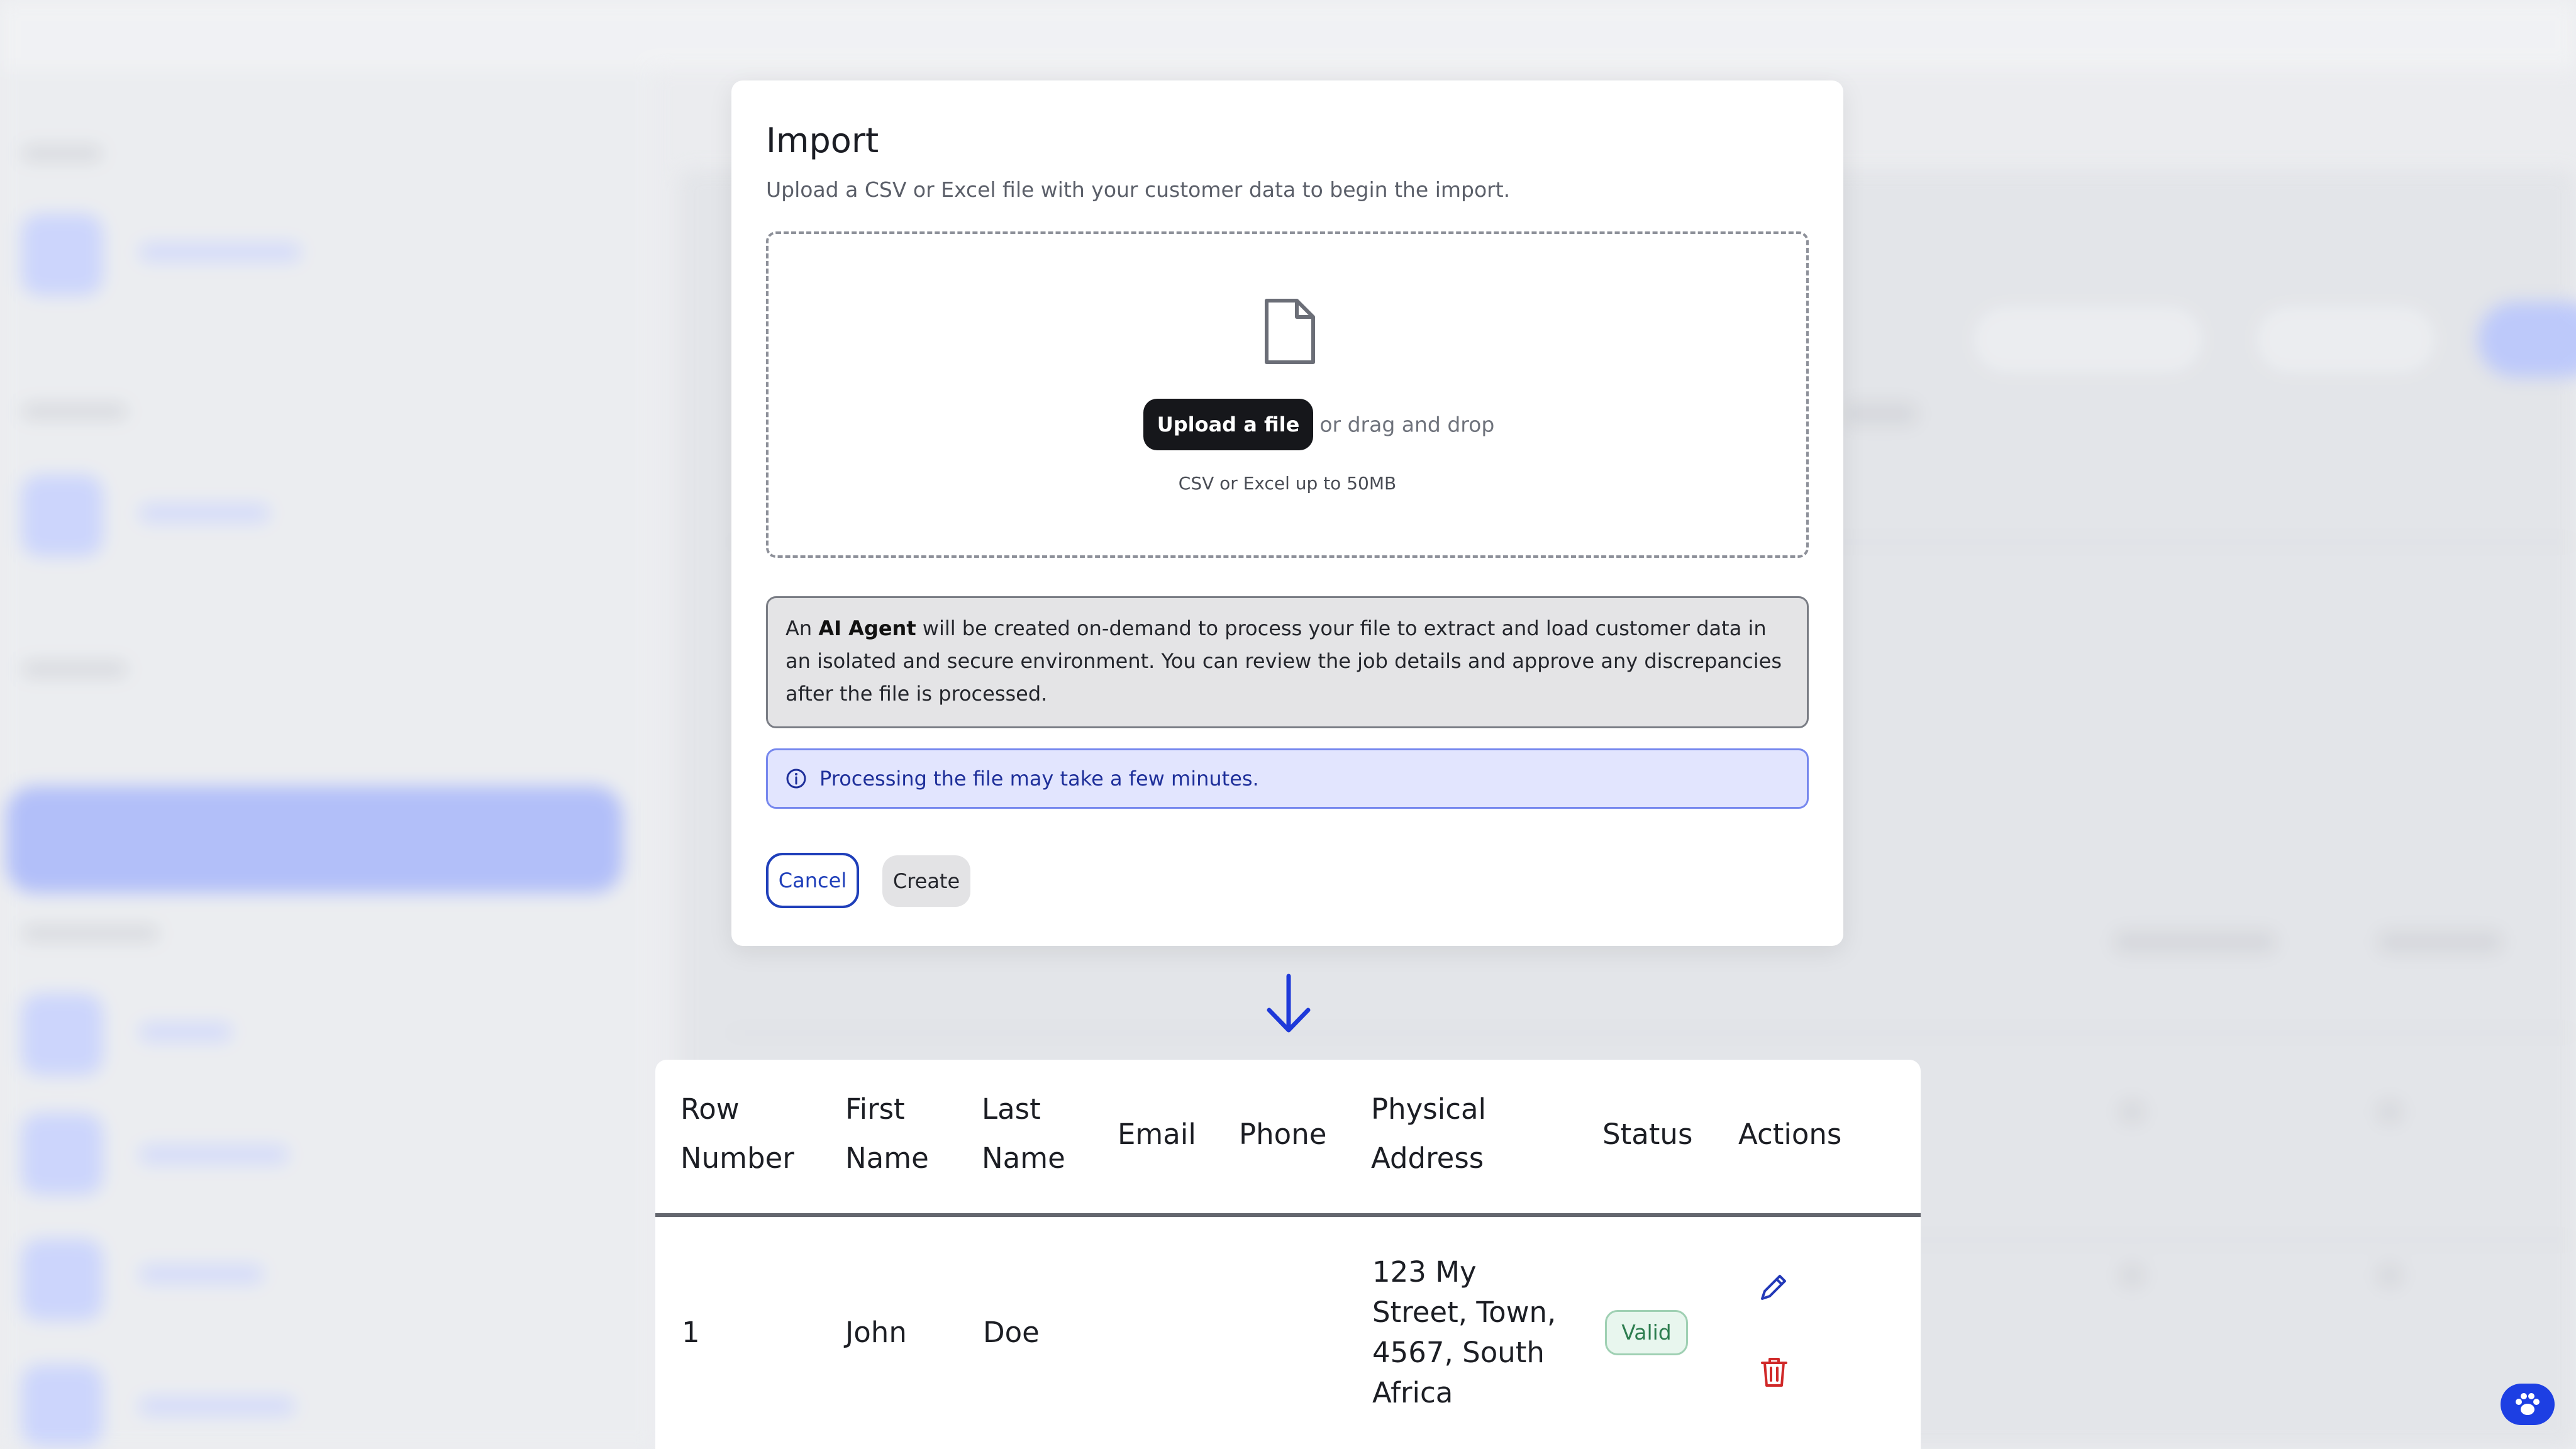 This screenshot has height=1449, width=2576. What do you see at coordinates (1429, 1109) in the screenshot?
I see `column-header-line: Physical` at bounding box center [1429, 1109].